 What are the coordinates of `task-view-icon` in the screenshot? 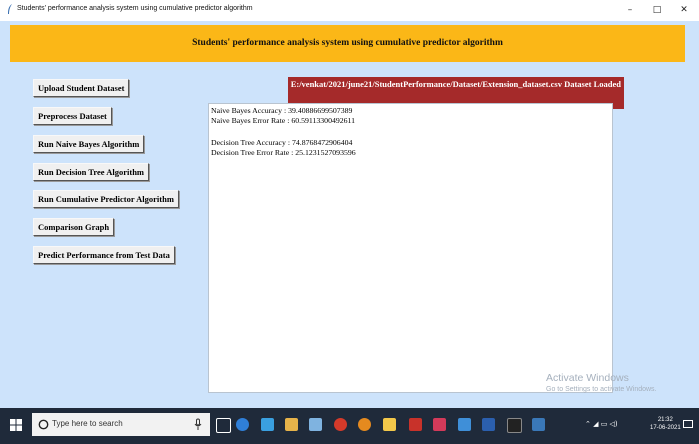 It's located at (223, 425).